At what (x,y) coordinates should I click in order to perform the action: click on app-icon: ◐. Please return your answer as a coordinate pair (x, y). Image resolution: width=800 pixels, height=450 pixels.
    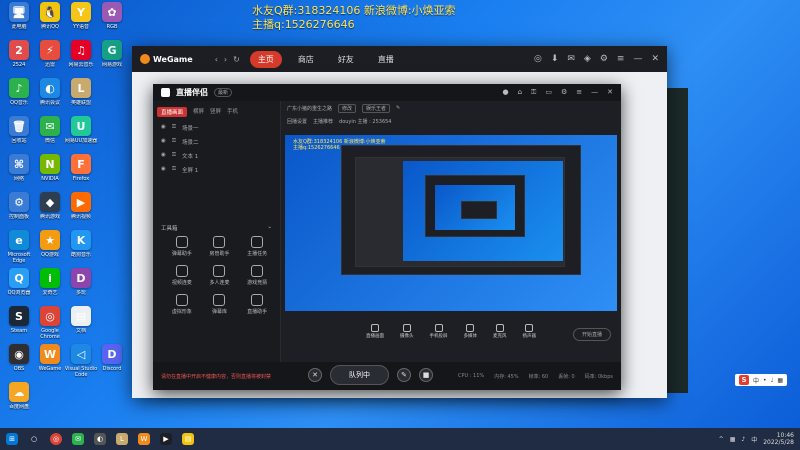
    Looking at the image, I should click on (100, 439).